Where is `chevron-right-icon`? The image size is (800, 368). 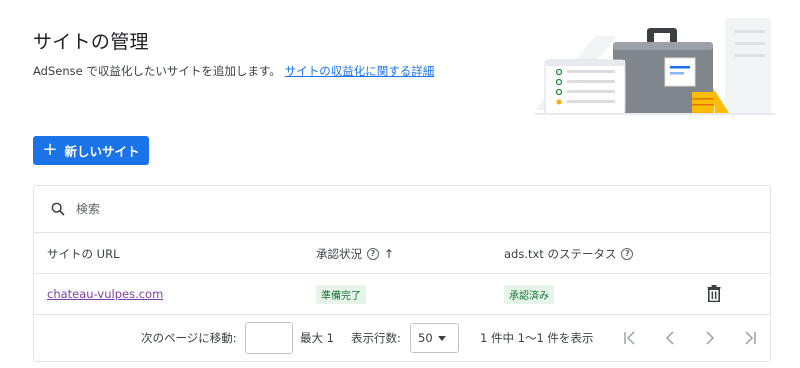
chevron-right-icon is located at coordinates (710, 338).